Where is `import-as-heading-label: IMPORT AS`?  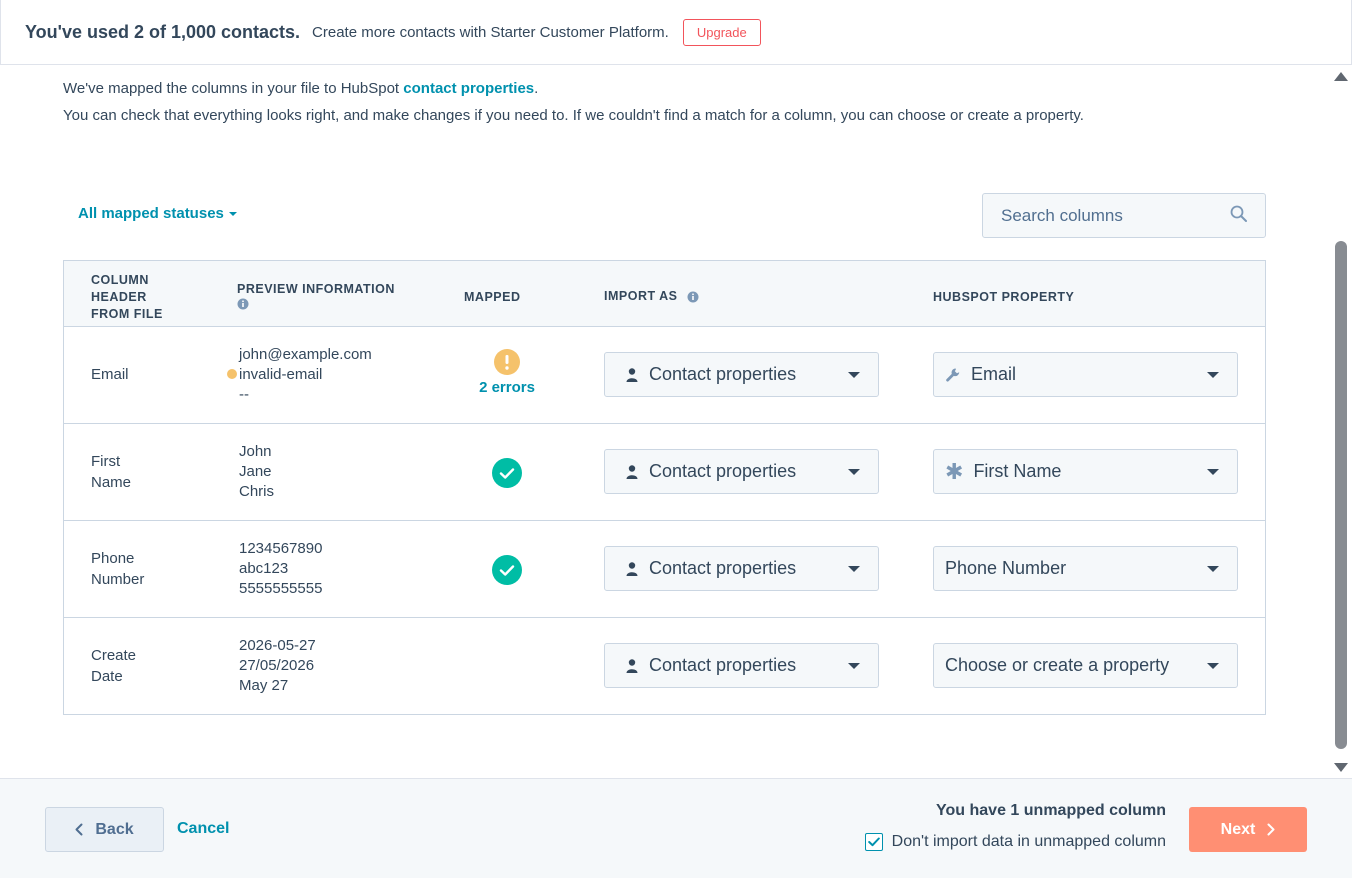 import-as-heading-label: IMPORT AS is located at coordinates (641, 296).